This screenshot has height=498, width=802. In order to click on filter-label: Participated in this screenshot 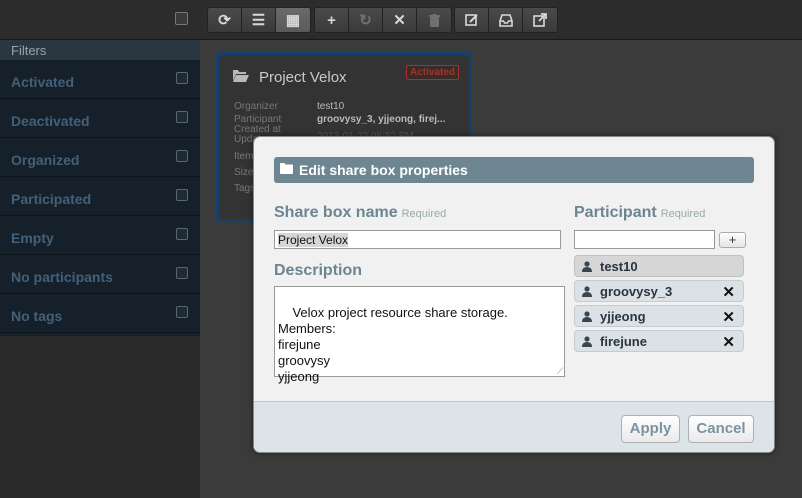, I will do `click(51, 199)`.